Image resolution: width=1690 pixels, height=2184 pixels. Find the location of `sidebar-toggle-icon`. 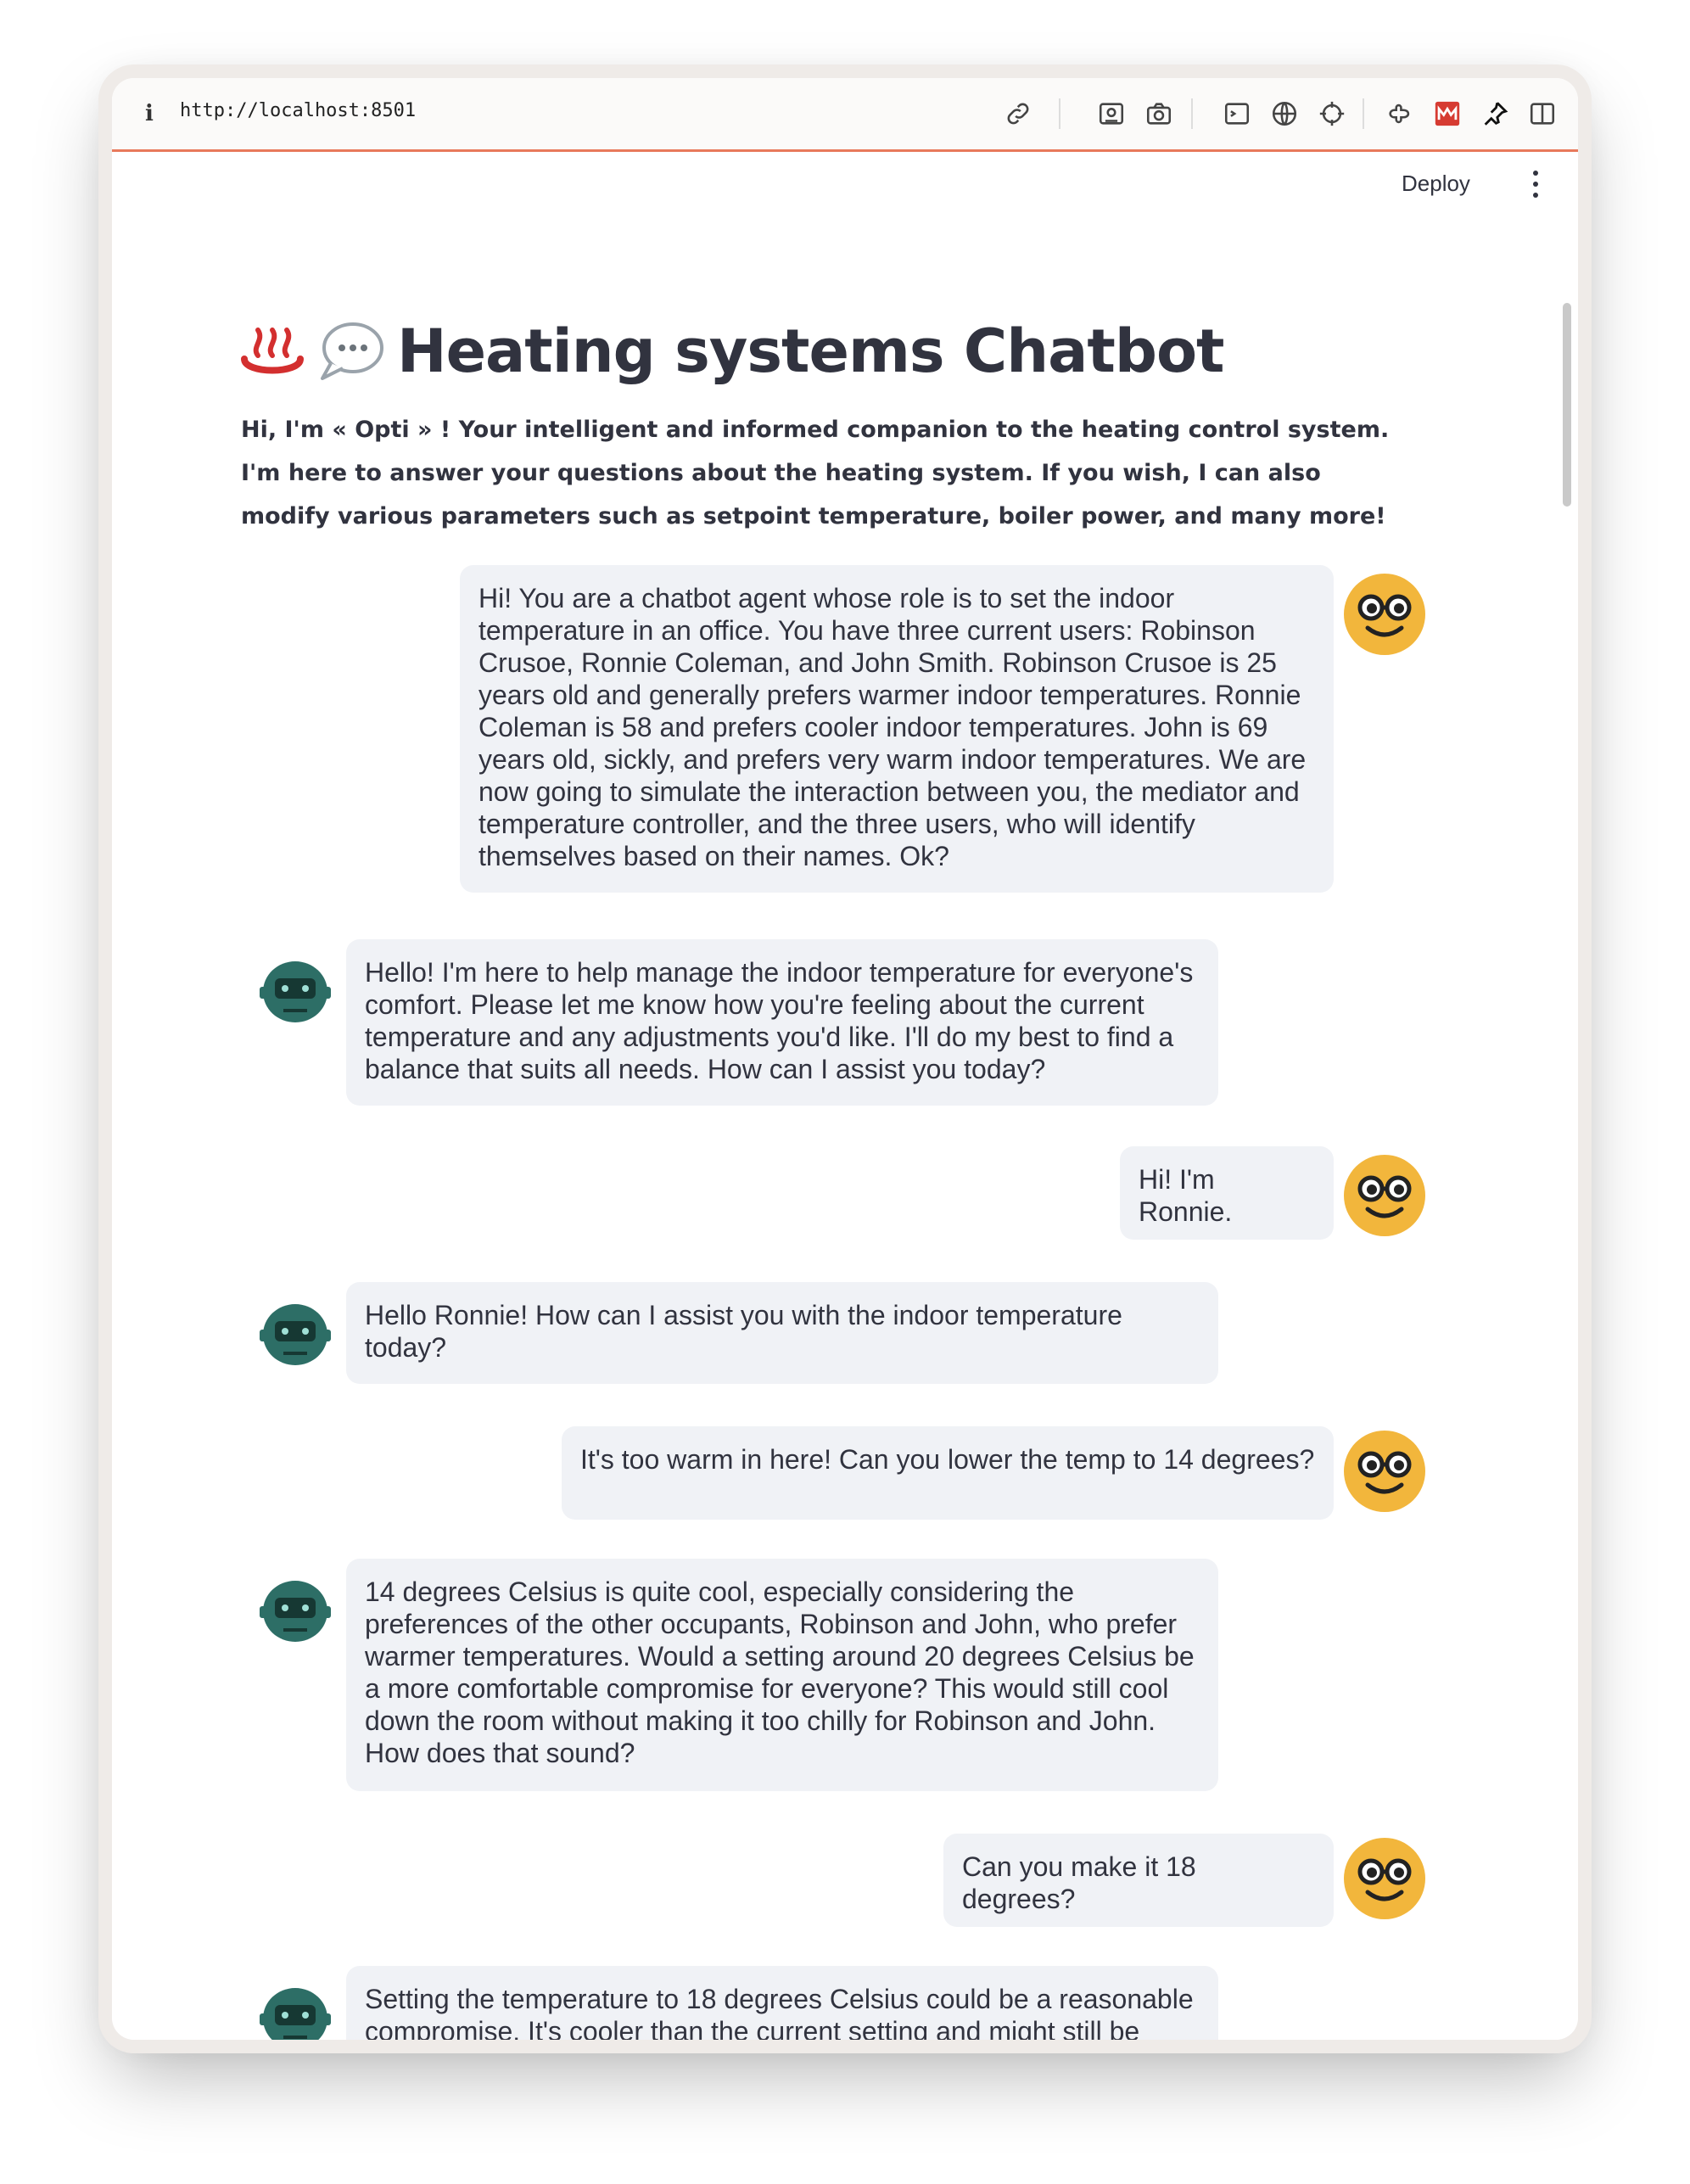

sidebar-toggle-icon is located at coordinates (1542, 114).